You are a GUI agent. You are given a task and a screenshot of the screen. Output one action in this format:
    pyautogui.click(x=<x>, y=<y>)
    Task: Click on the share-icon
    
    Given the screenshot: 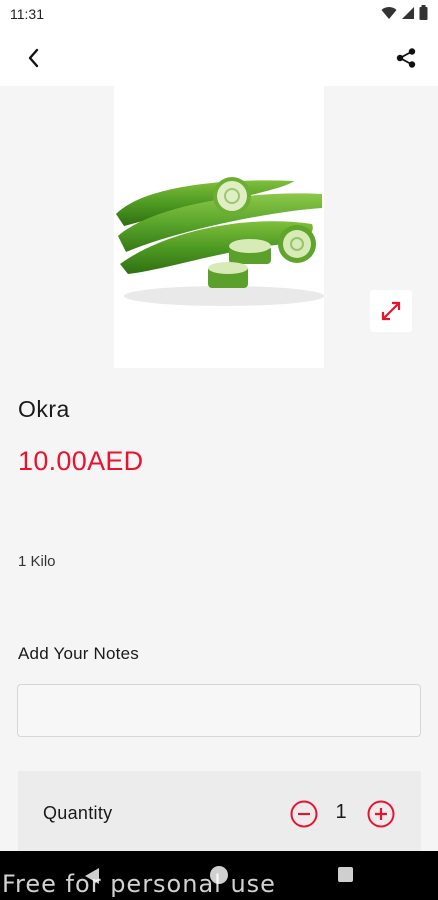 What is the action you would take?
    pyautogui.click(x=406, y=58)
    